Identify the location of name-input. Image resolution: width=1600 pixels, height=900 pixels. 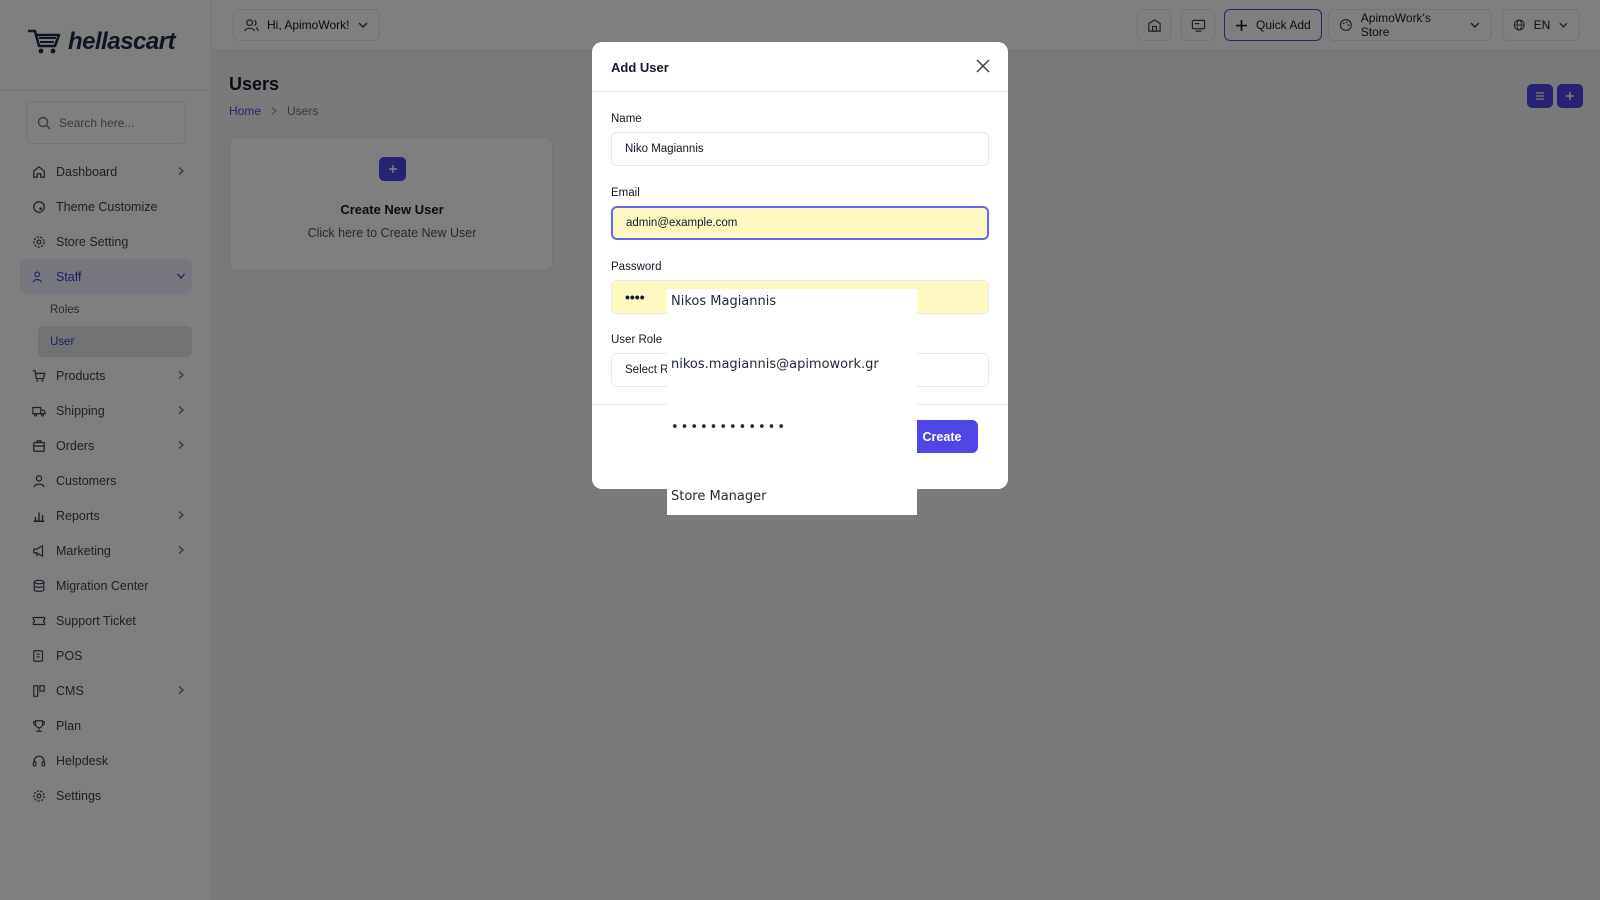
(800, 149).